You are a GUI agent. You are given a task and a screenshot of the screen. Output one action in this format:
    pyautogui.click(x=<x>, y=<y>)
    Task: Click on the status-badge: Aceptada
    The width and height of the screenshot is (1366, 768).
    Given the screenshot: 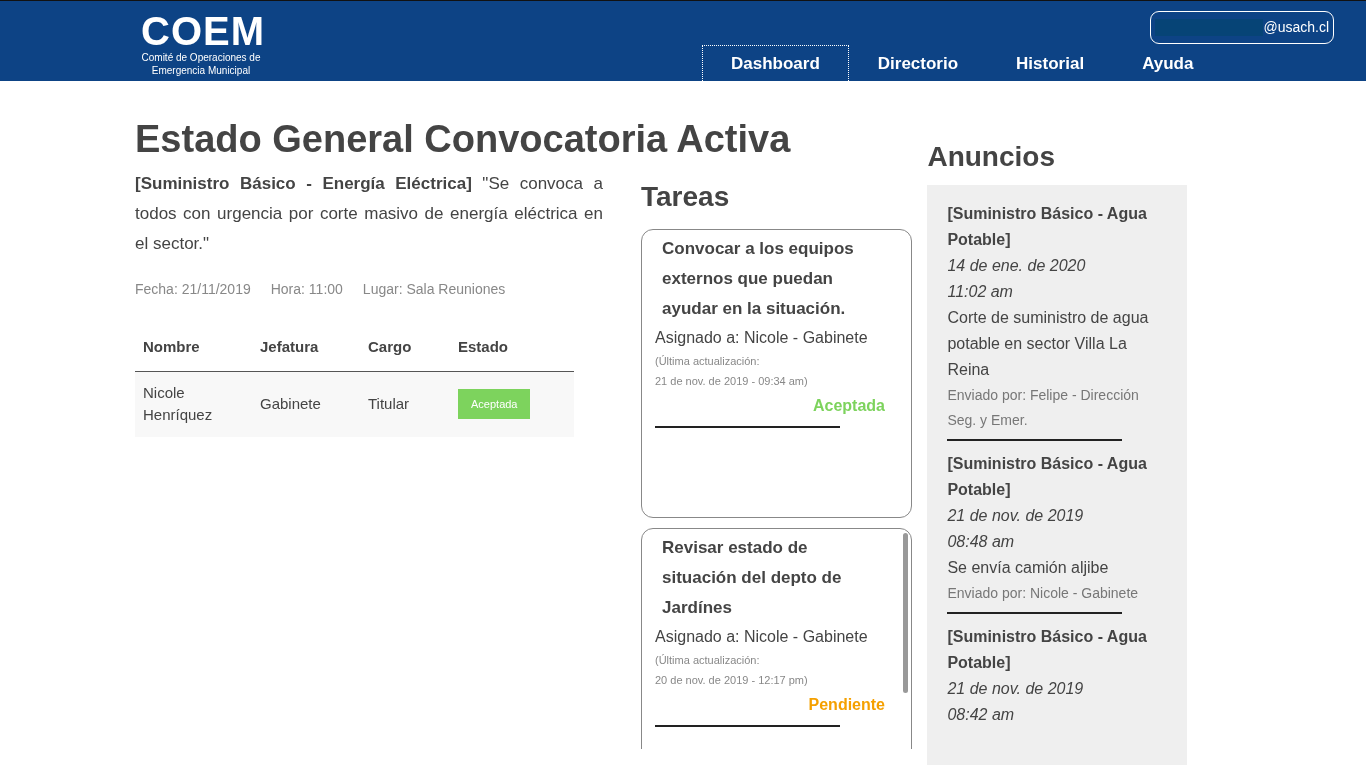 What is the action you would take?
    pyautogui.click(x=494, y=404)
    